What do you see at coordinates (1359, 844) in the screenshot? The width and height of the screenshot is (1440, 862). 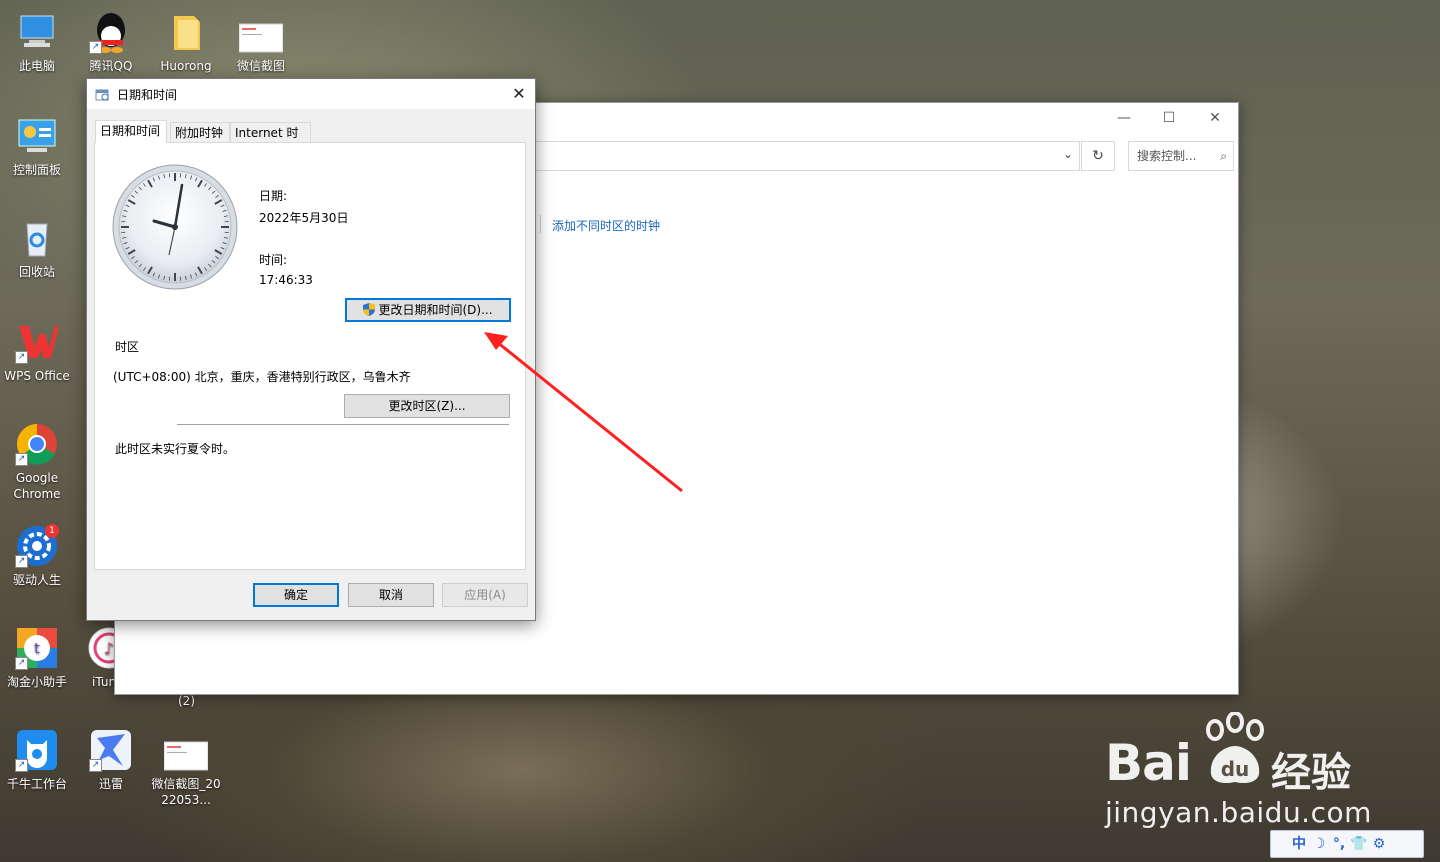 I see `skin-icon: 👕` at bounding box center [1359, 844].